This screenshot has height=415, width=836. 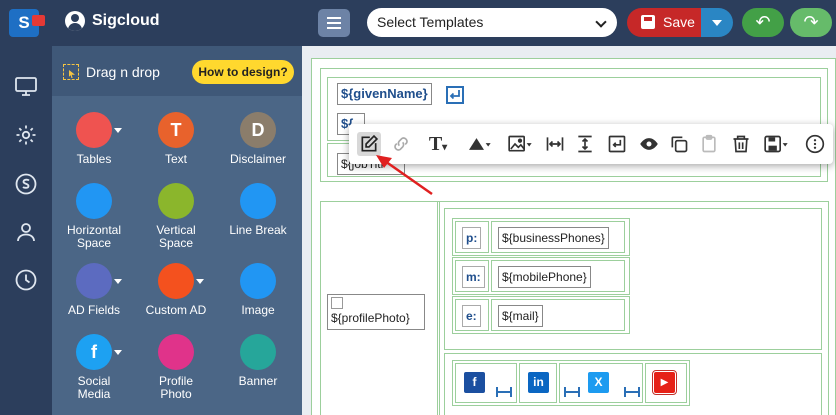 I want to click on horizontal-space-button, so click(x=555, y=144).